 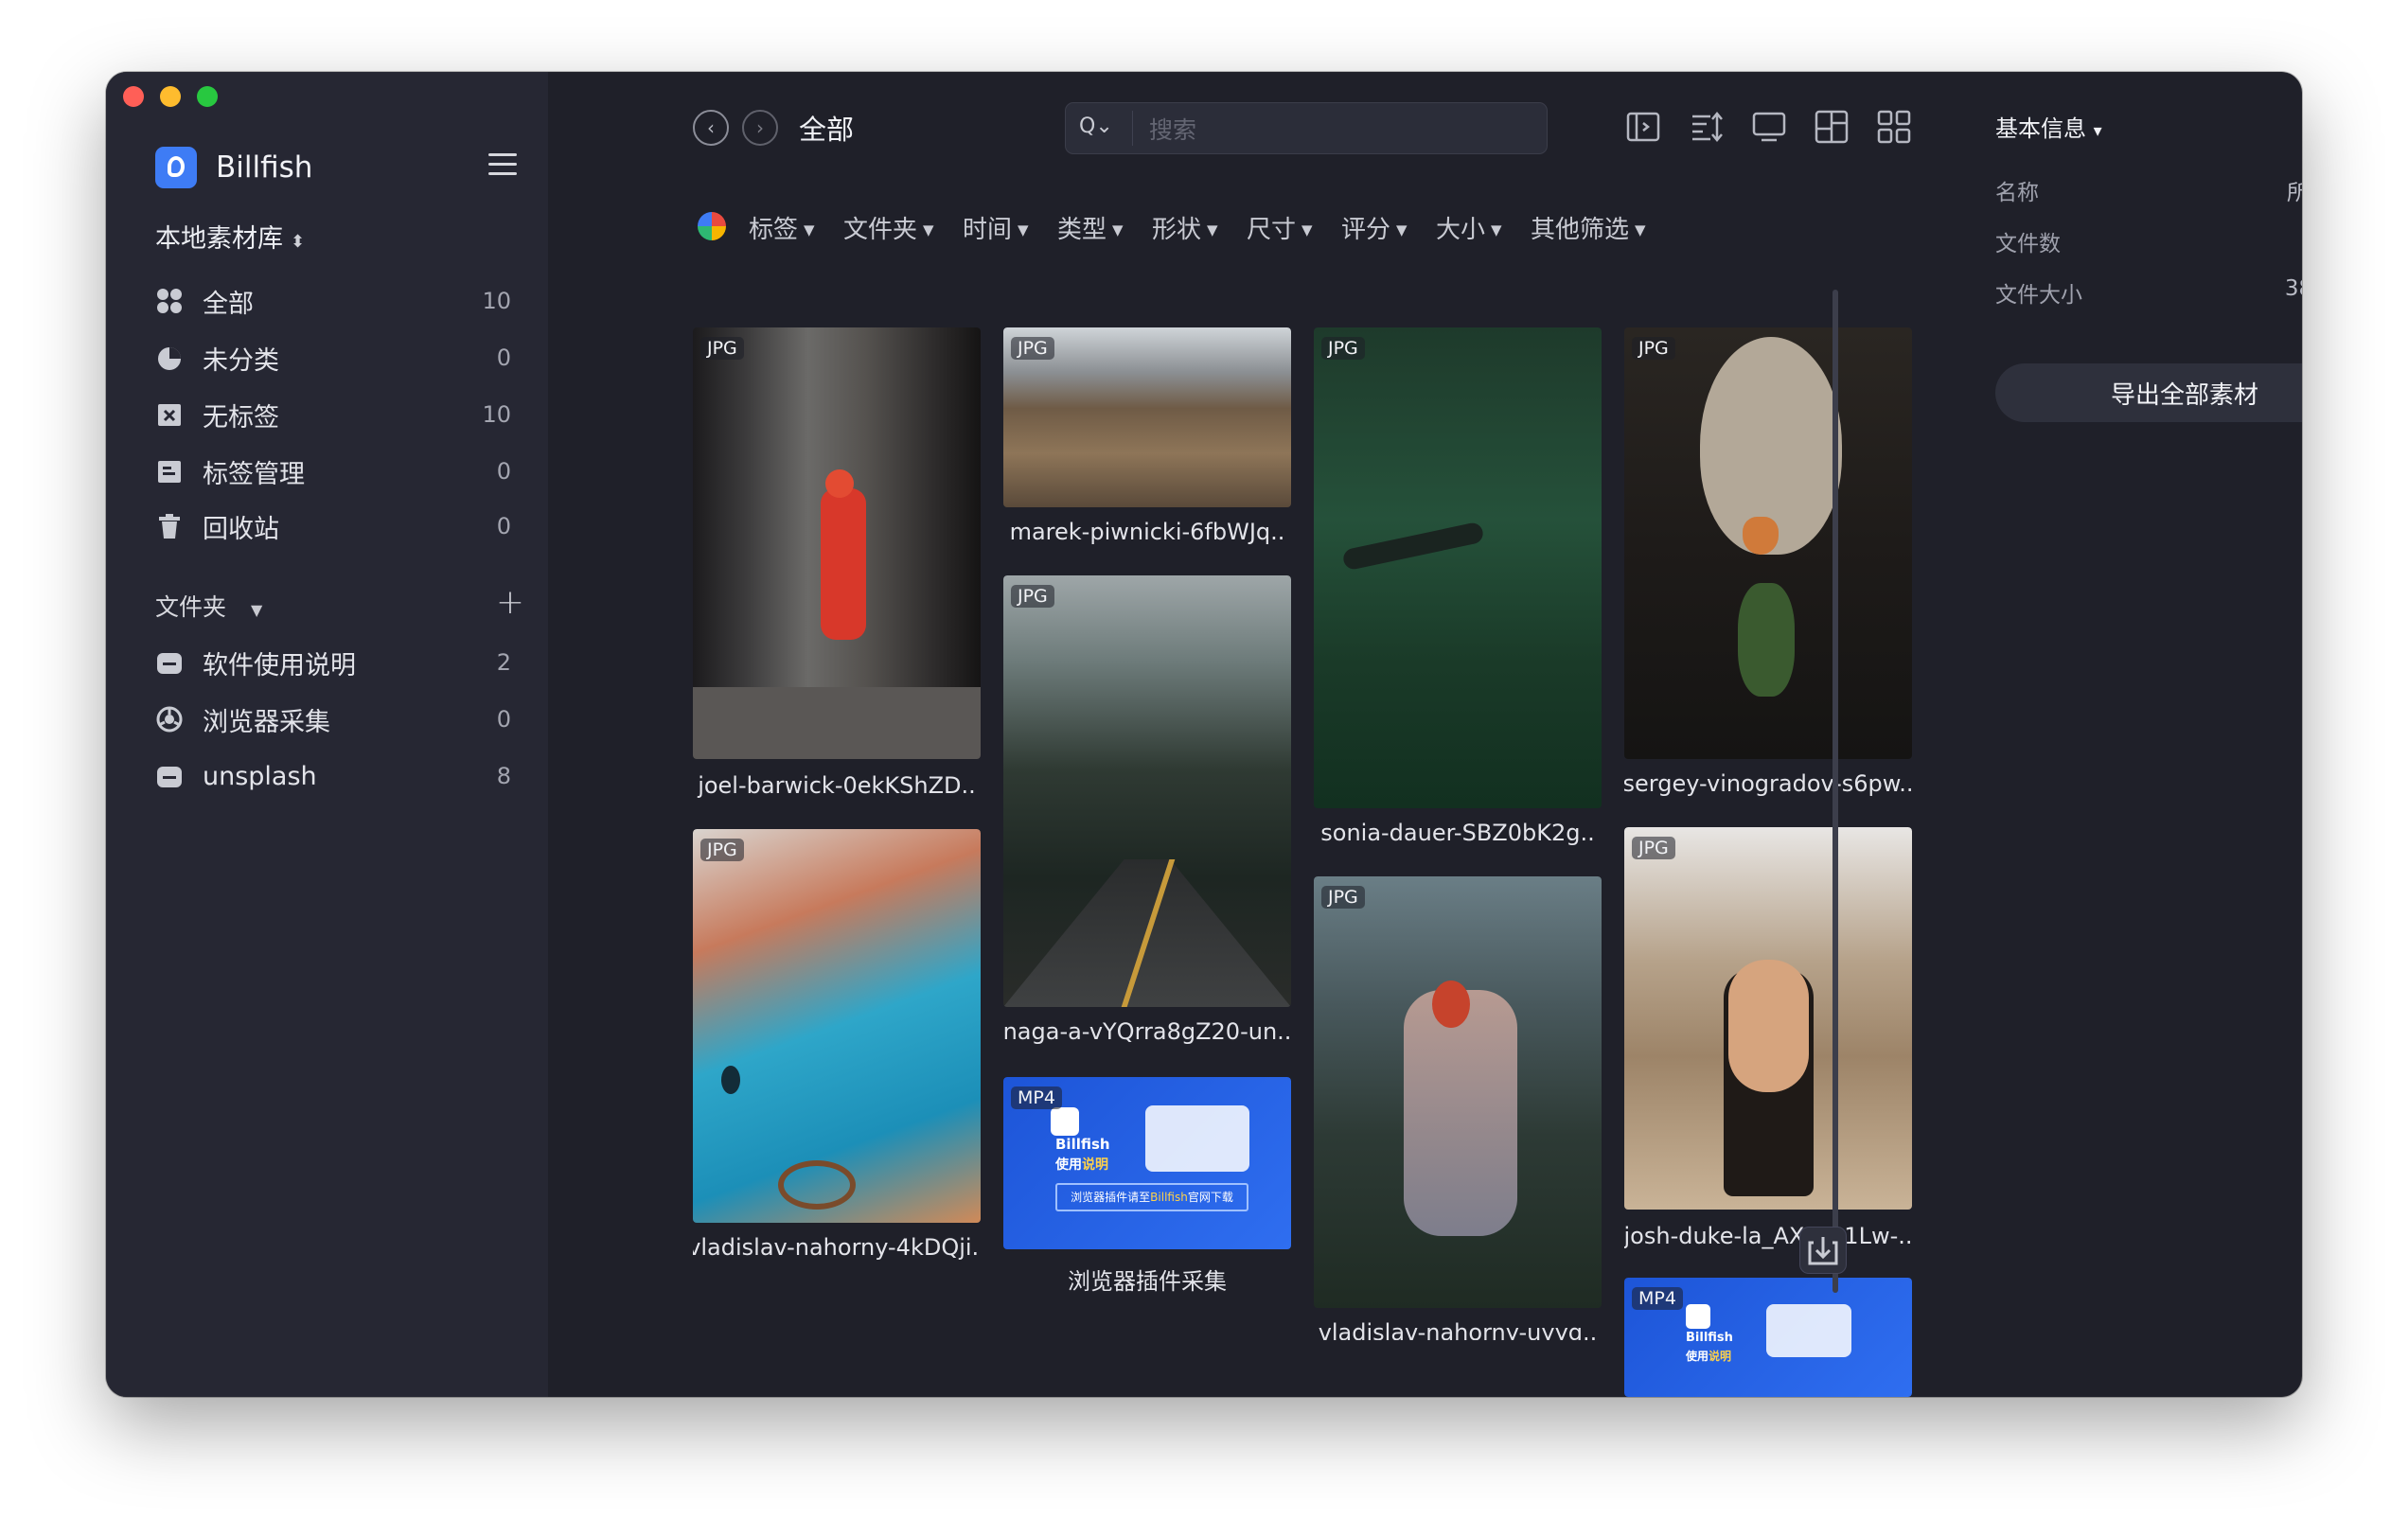 I want to click on search-box: Q⌄, so click(x=1307, y=128).